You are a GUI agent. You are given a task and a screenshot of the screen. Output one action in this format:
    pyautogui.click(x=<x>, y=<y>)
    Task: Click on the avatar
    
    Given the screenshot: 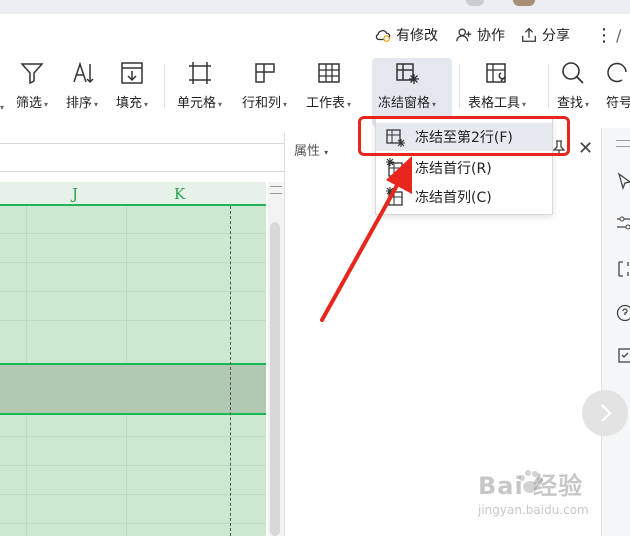 What is the action you would take?
    pyautogui.click(x=524, y=3)
    